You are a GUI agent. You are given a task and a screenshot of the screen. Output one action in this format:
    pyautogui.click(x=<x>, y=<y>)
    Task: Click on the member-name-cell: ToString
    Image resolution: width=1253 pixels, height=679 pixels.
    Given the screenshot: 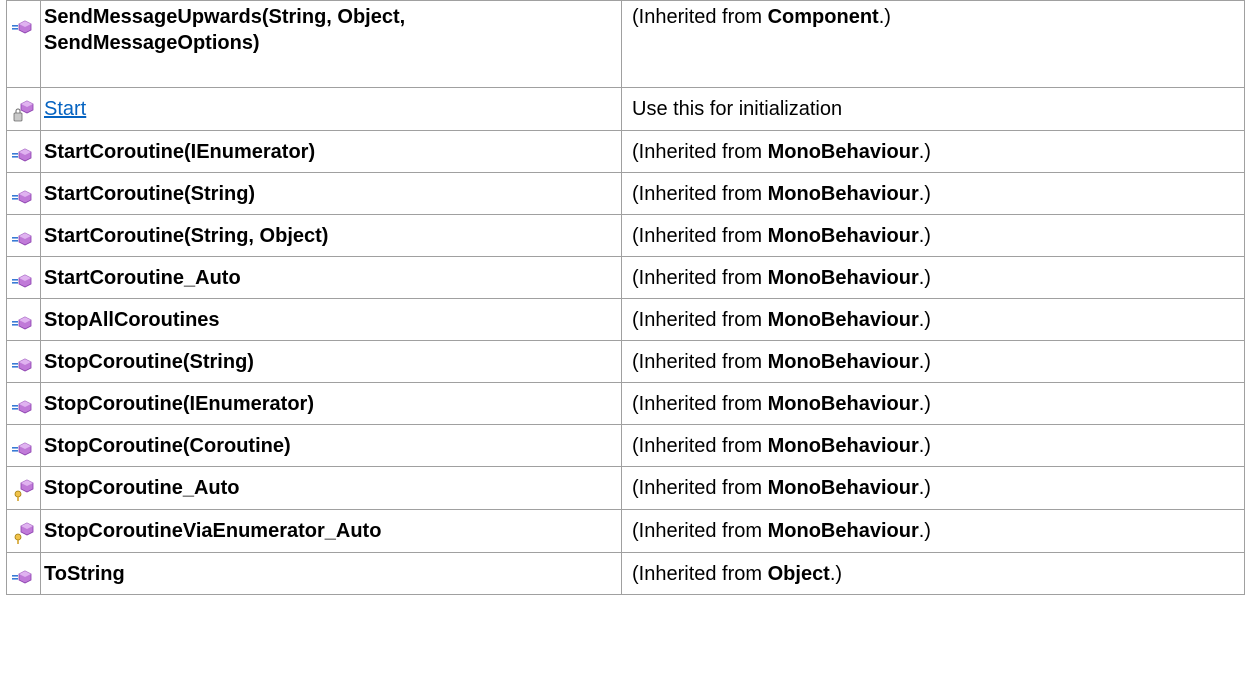 What is the action you would take?
    pyautogui.click(x=331, y=573)
    